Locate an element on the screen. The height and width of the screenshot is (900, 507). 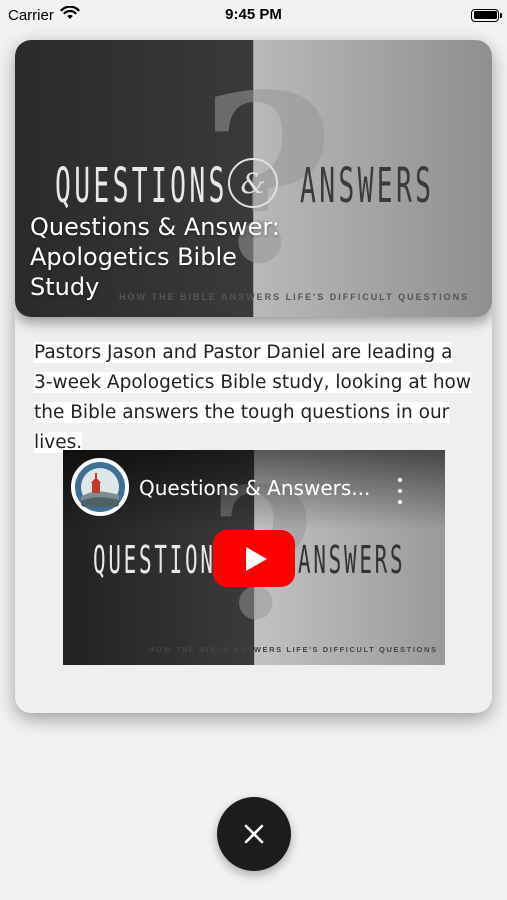
close-button is located at coordinates (254, 834).